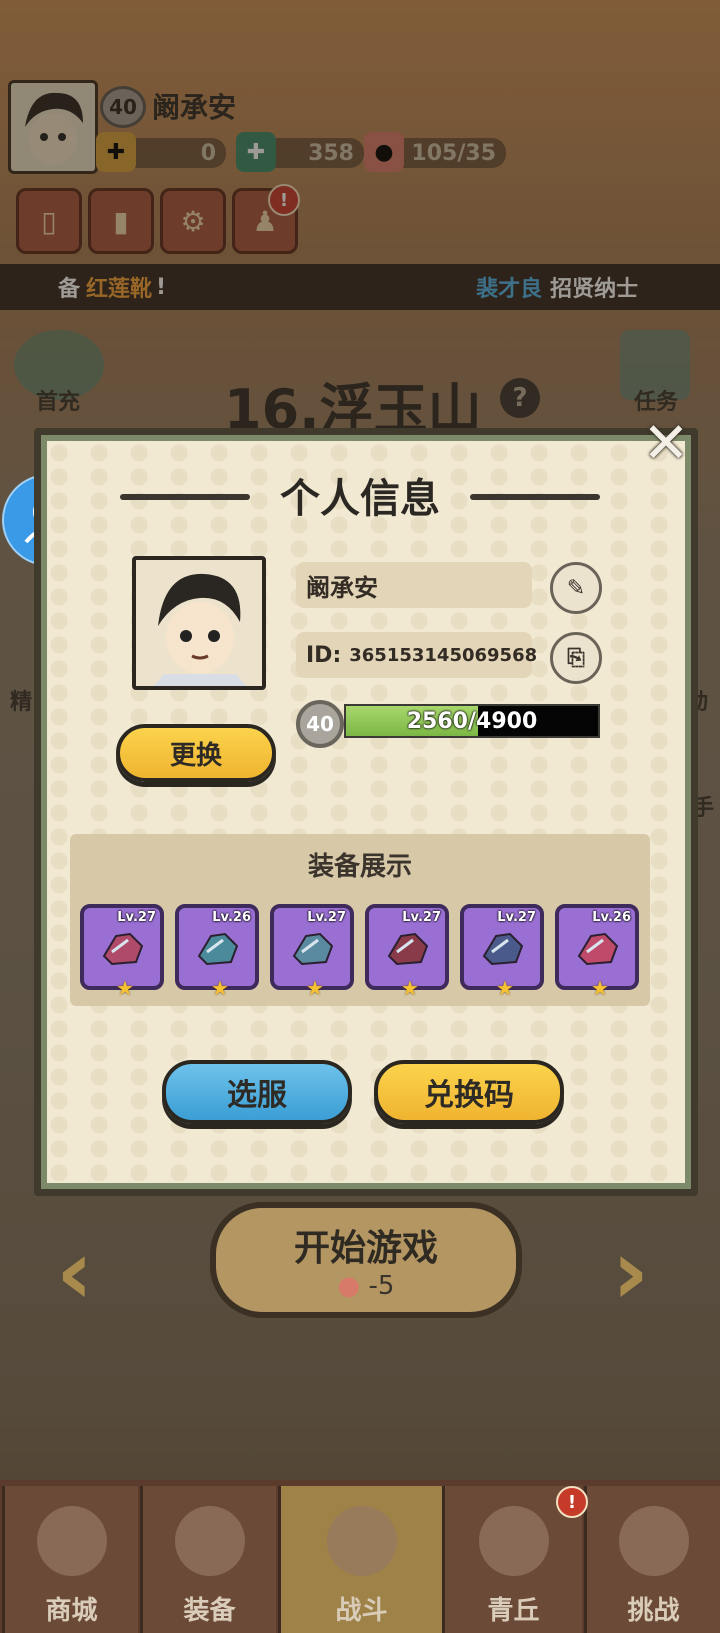 The image size is (720, 1633). I want to click on nav-item: 商城, so click(70, 1559).